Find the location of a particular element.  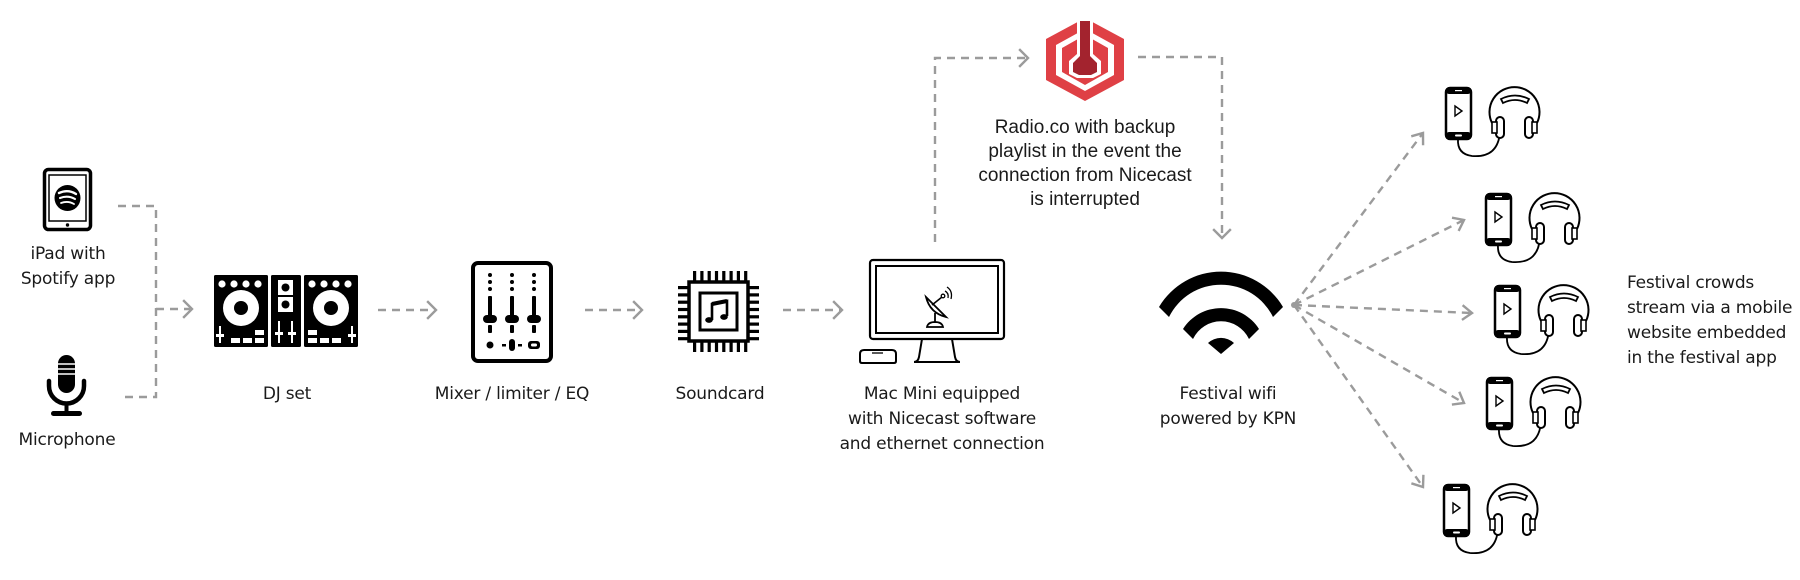

microphone-label: Microphone is located at coordinates (67, 440).